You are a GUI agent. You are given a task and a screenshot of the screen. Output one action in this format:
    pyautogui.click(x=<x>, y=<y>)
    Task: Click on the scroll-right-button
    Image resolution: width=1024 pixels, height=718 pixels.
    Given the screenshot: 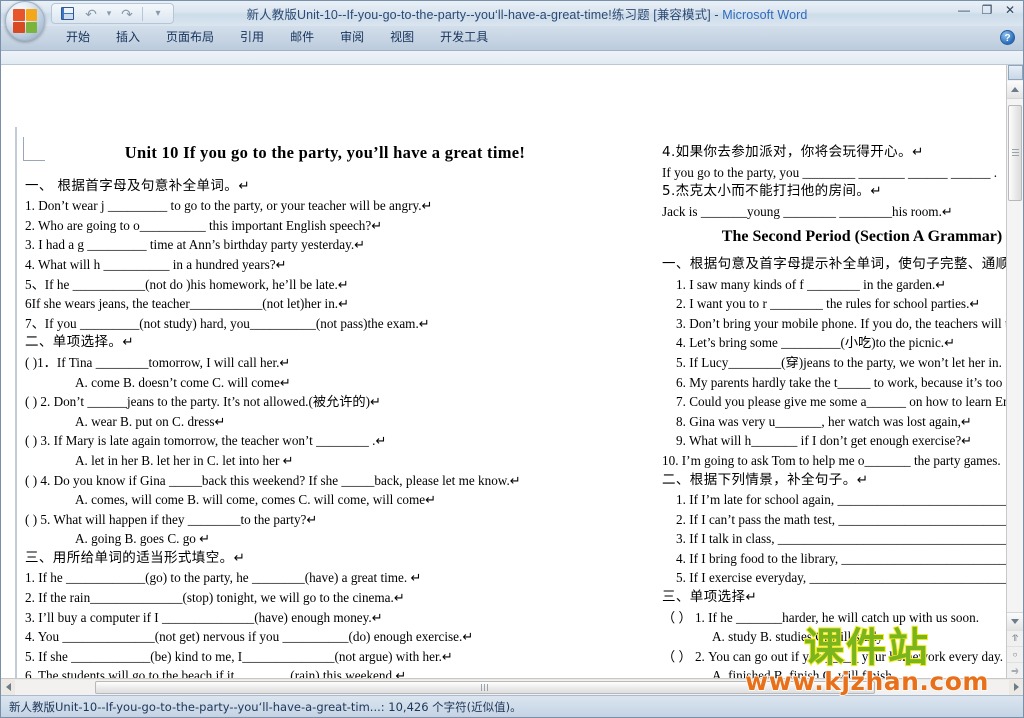 What is the action you would take?
    pyautogui.click(x=1016, y=687)
    